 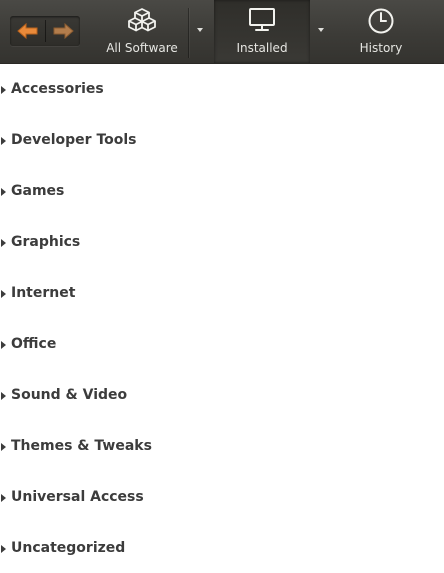 What do you see at coordinates (222, 345) in the screenshot?
I see `category-row-office: Office` at bounding box center [222, 345].